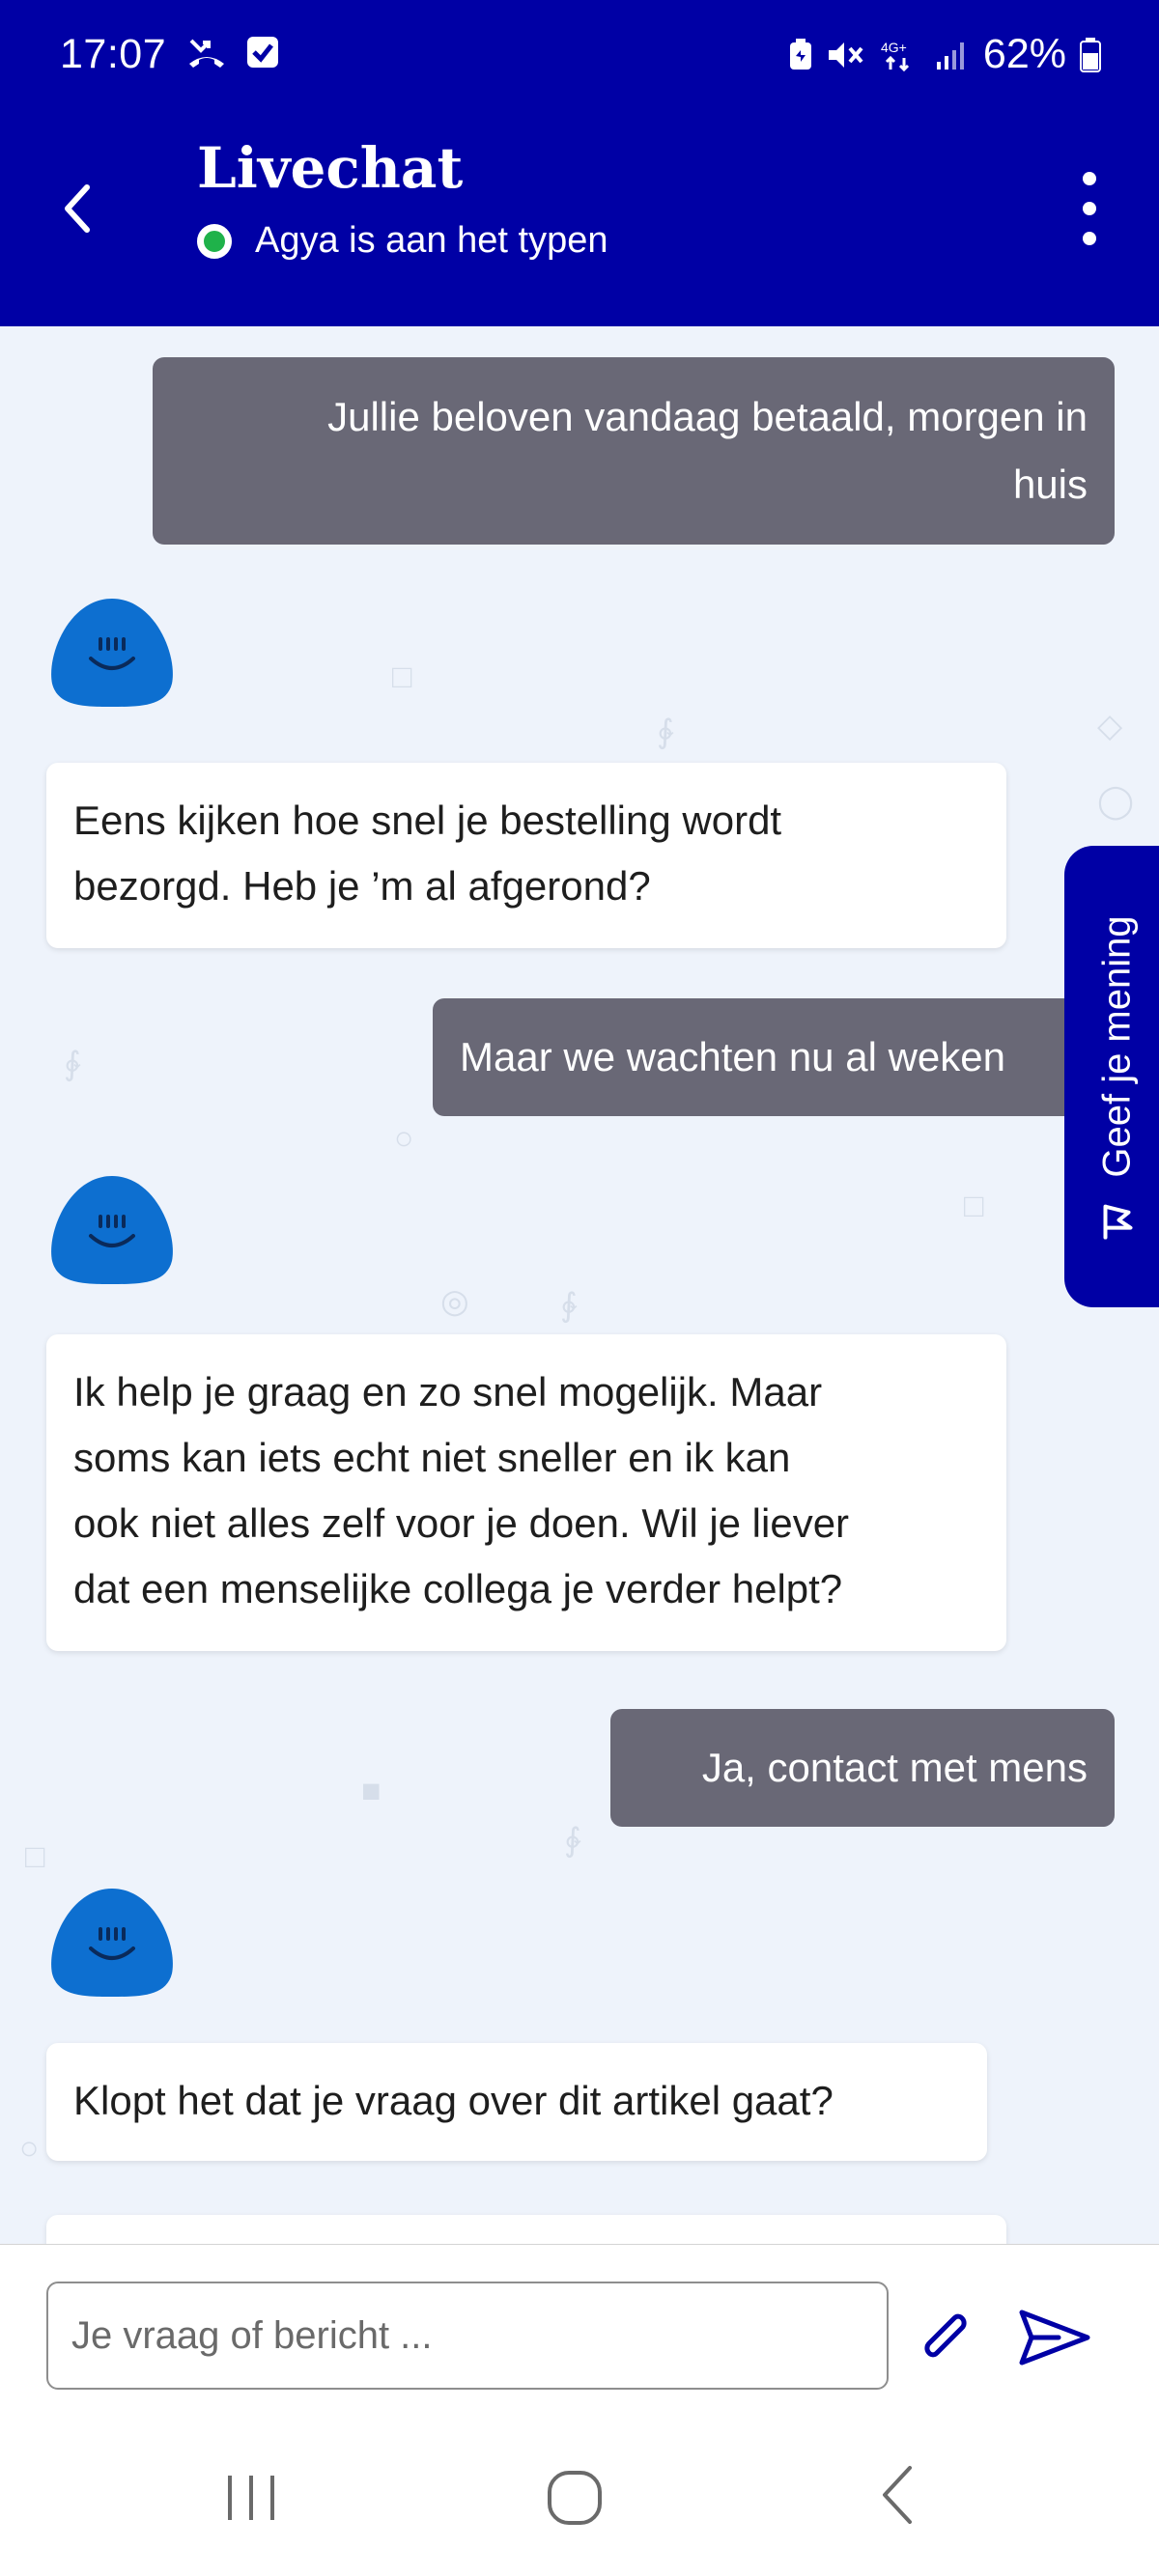  What do you see at coordinates (1116, 802) in the screenshot?
I see `background-doodle-icon: ◯` at bounding box center [1116, 802].